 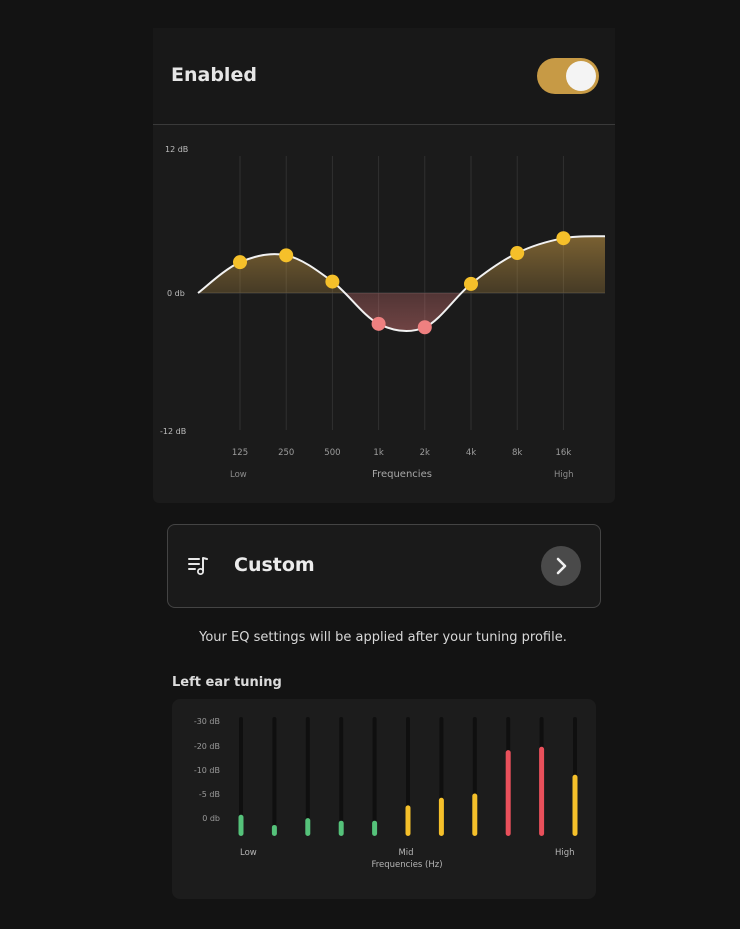 I want to click on x-title: Frequencies, so click(x=402, y=474).